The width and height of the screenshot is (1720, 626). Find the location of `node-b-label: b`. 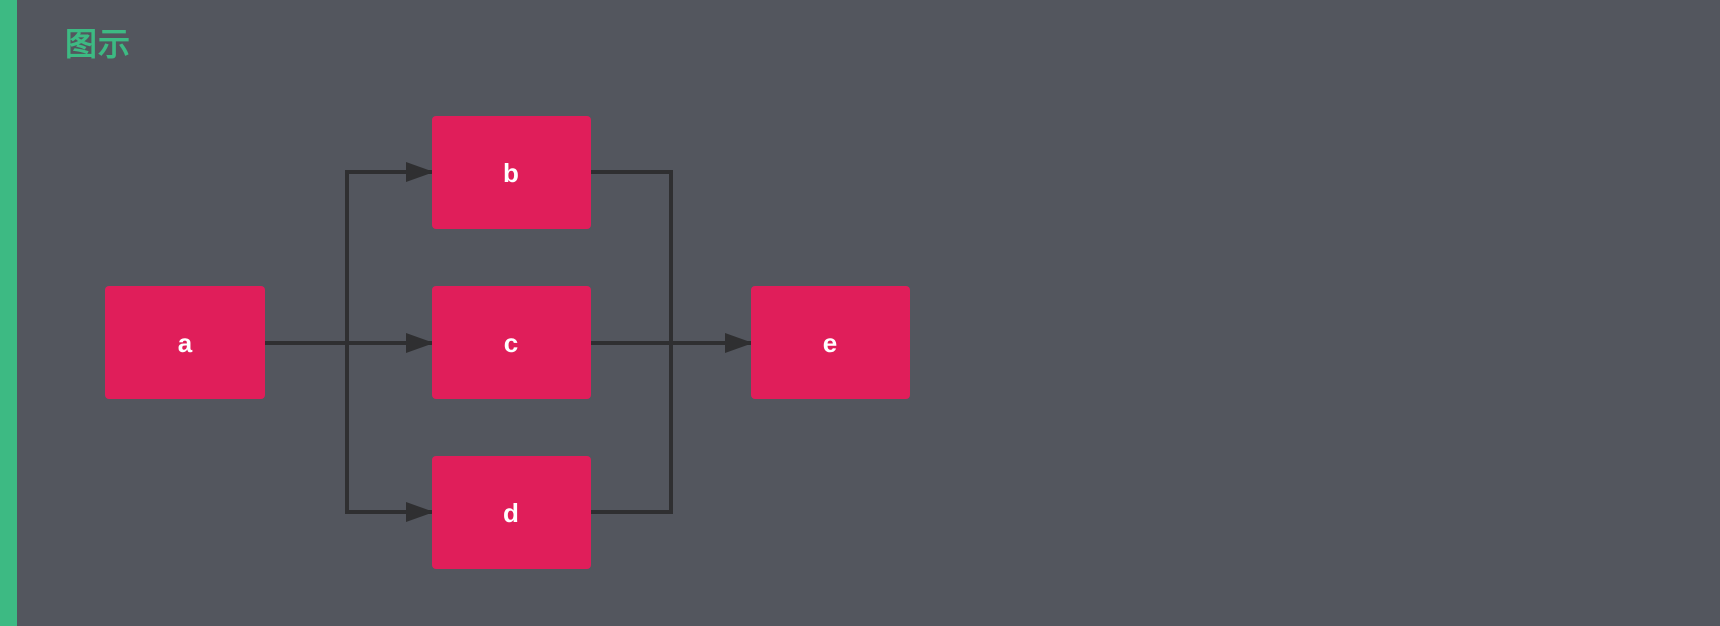

node-b-label: b is located at coordinates (511, 173).